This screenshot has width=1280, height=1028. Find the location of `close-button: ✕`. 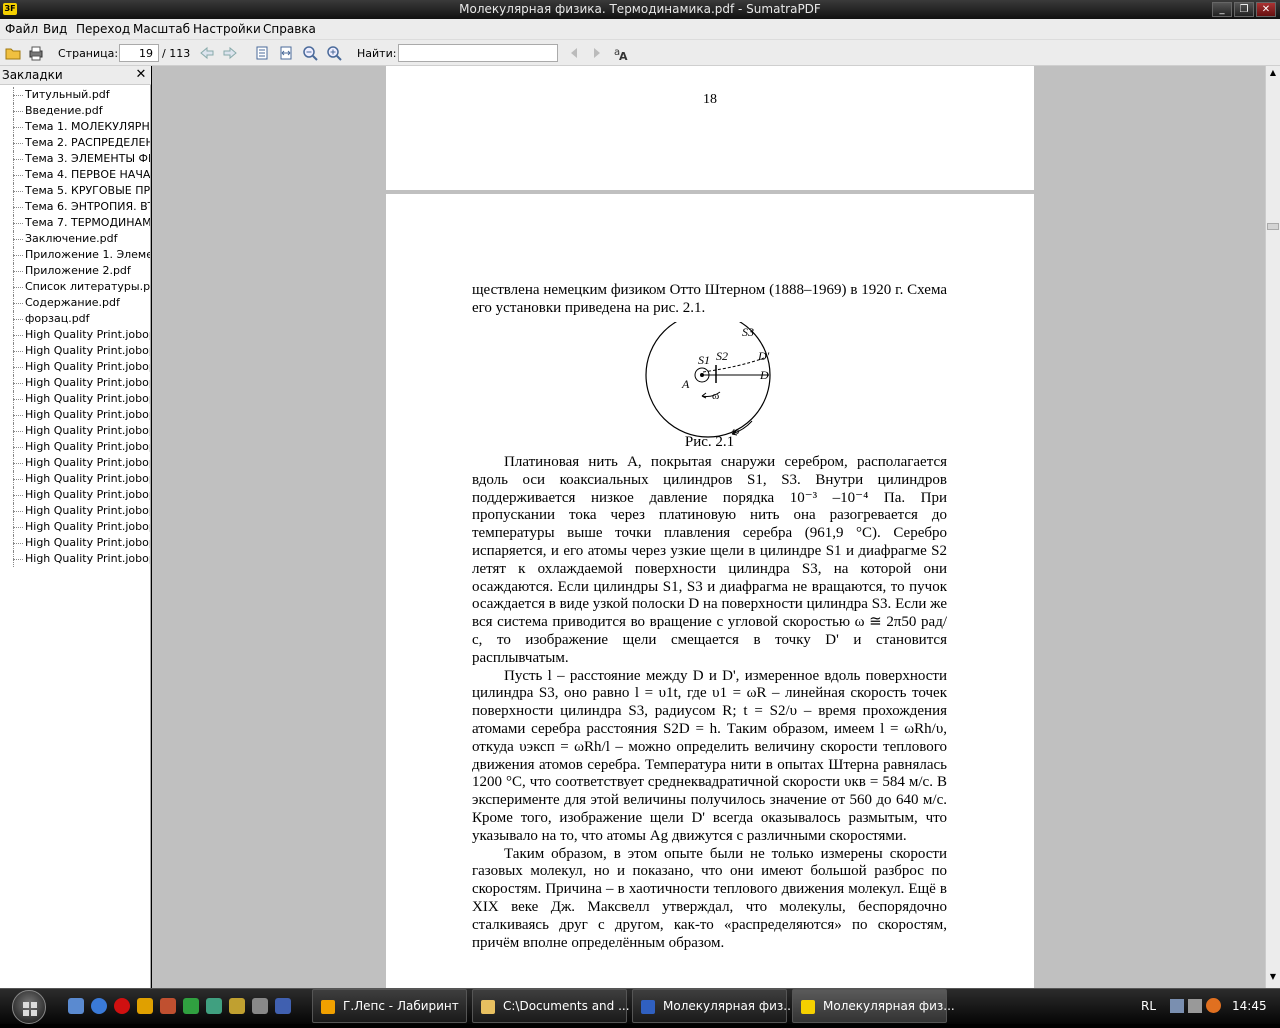

close-button: ✕ is located at coordinates (1266, 9).